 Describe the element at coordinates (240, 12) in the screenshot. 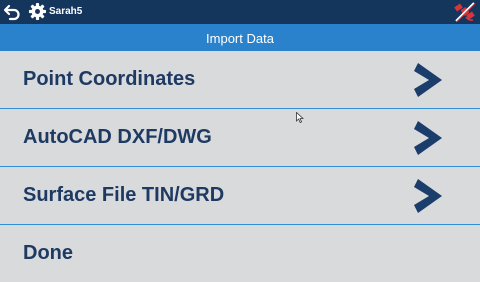

I see `top-bar: Sarah5` at that location.